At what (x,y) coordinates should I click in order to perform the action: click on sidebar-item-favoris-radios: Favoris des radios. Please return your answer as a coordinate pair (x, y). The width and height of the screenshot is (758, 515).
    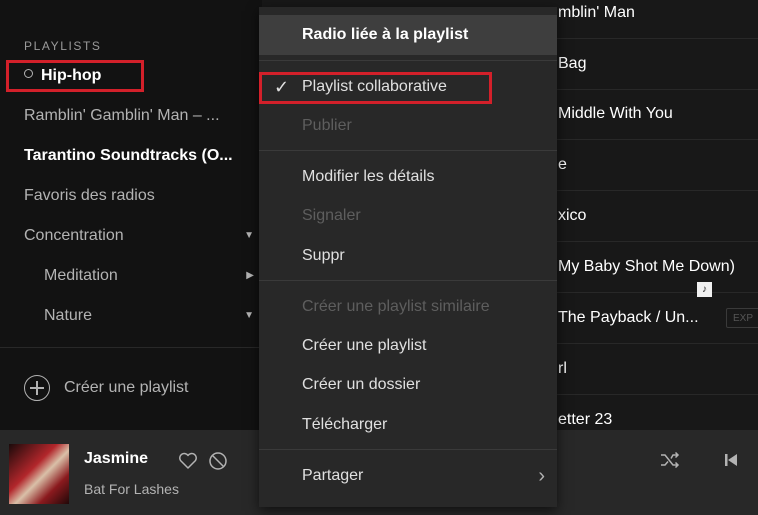
    Looking at the image, I should click on (139, 196).